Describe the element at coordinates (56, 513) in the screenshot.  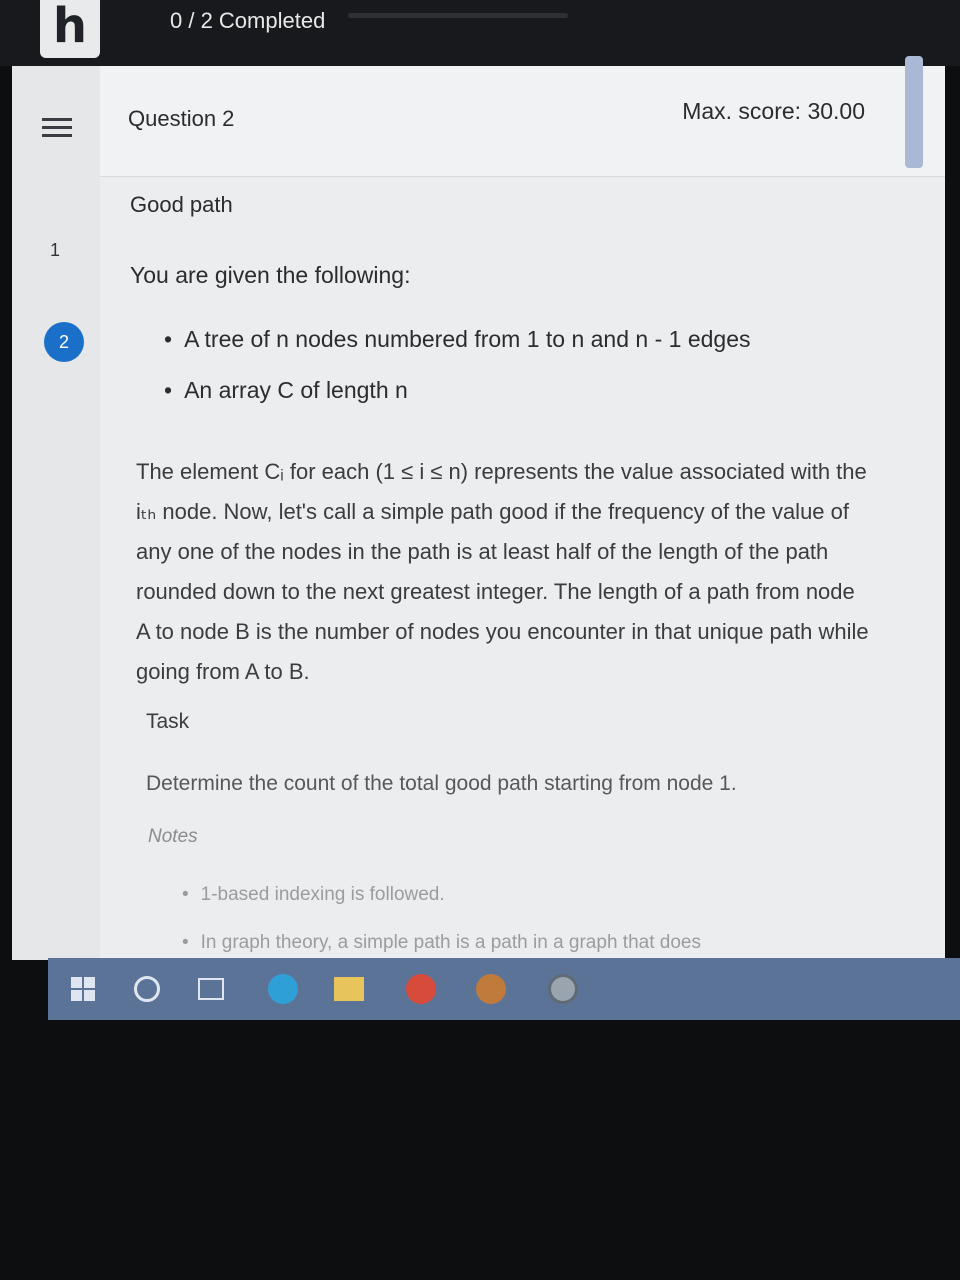
I see `question-sidebar` at that location.